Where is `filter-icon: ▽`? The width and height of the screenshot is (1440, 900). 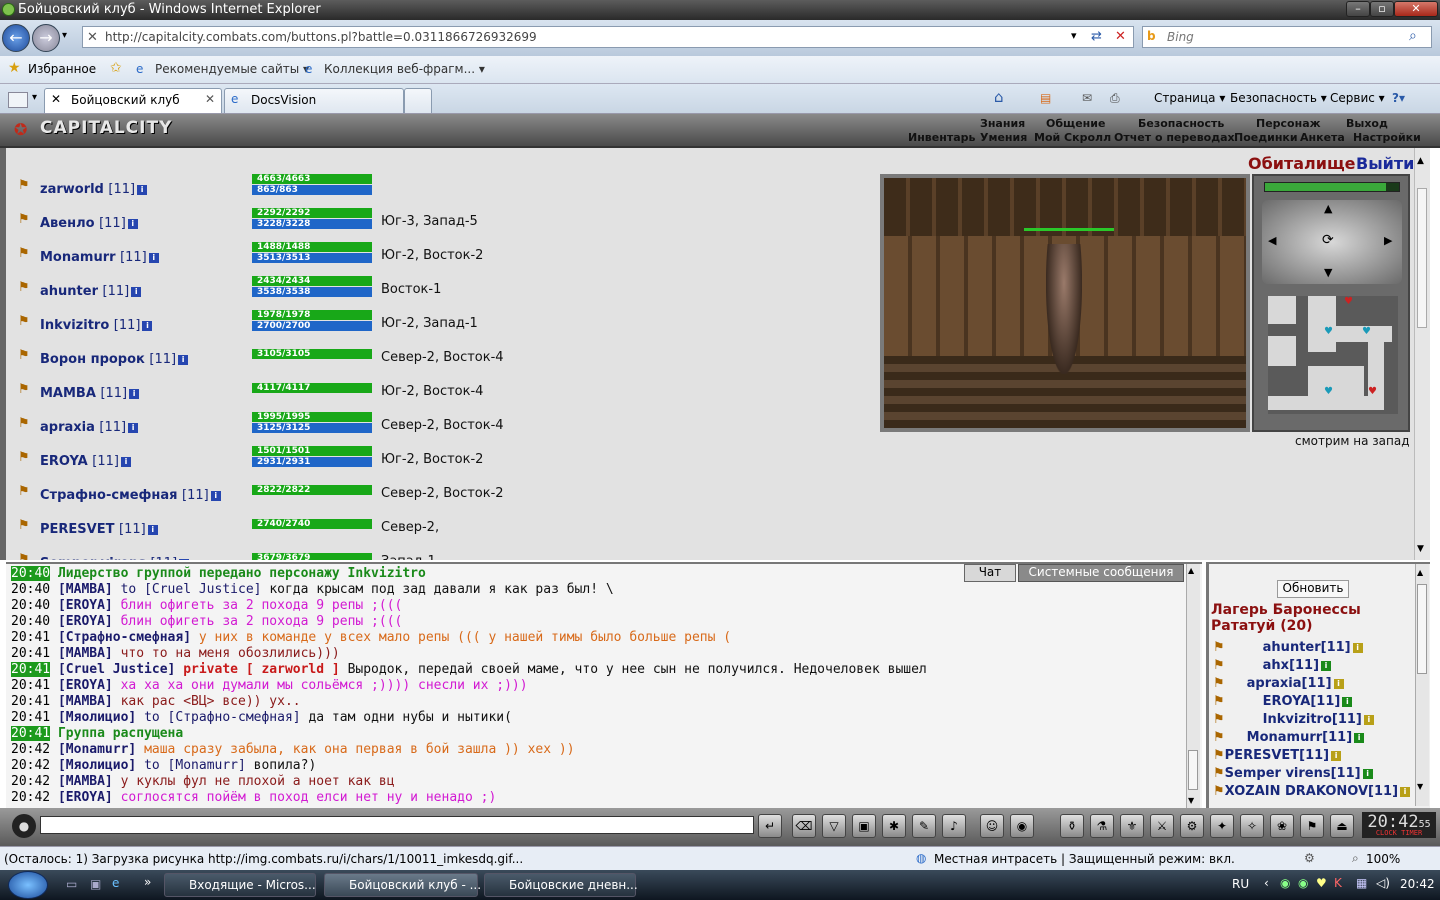 filter-icon: ▽ is located at coordinates (834, 826).